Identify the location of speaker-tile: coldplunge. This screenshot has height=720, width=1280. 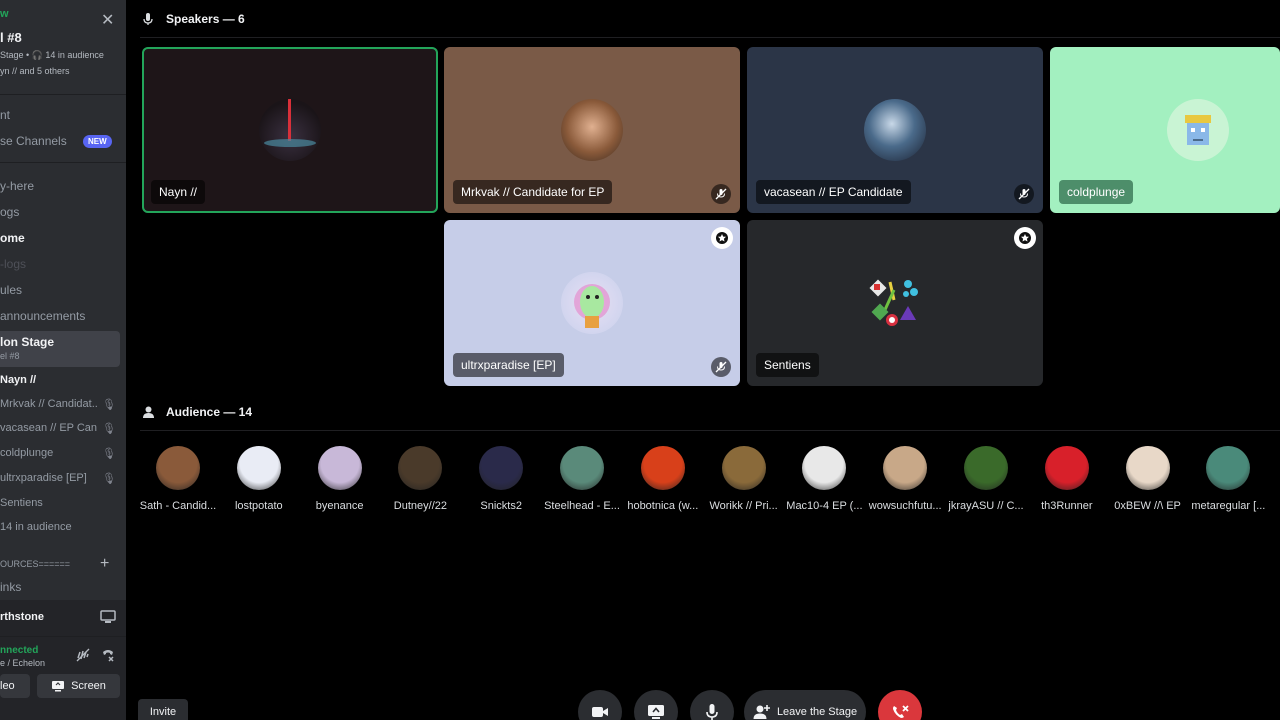
(1165, 130).